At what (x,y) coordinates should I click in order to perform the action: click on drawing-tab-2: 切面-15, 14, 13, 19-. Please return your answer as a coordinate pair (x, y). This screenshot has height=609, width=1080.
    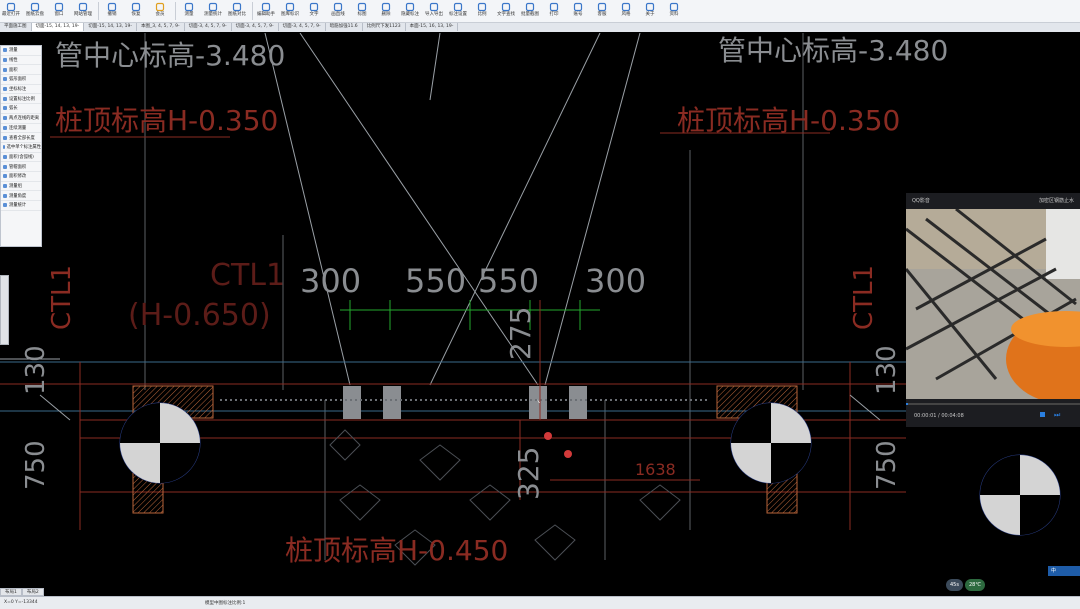
    Looking at the image, I should click on (110, 27).